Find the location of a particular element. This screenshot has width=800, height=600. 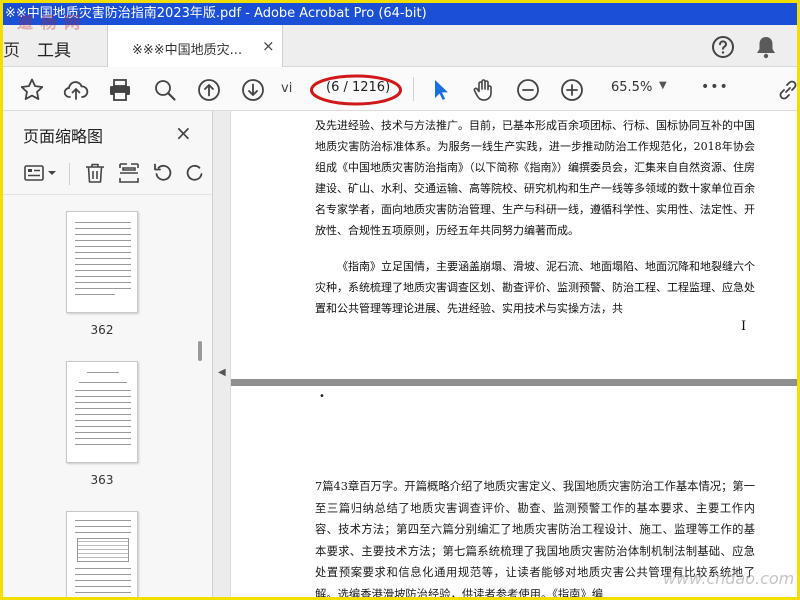

zoom-magnifier-icon is located at coordinates (165, 90).